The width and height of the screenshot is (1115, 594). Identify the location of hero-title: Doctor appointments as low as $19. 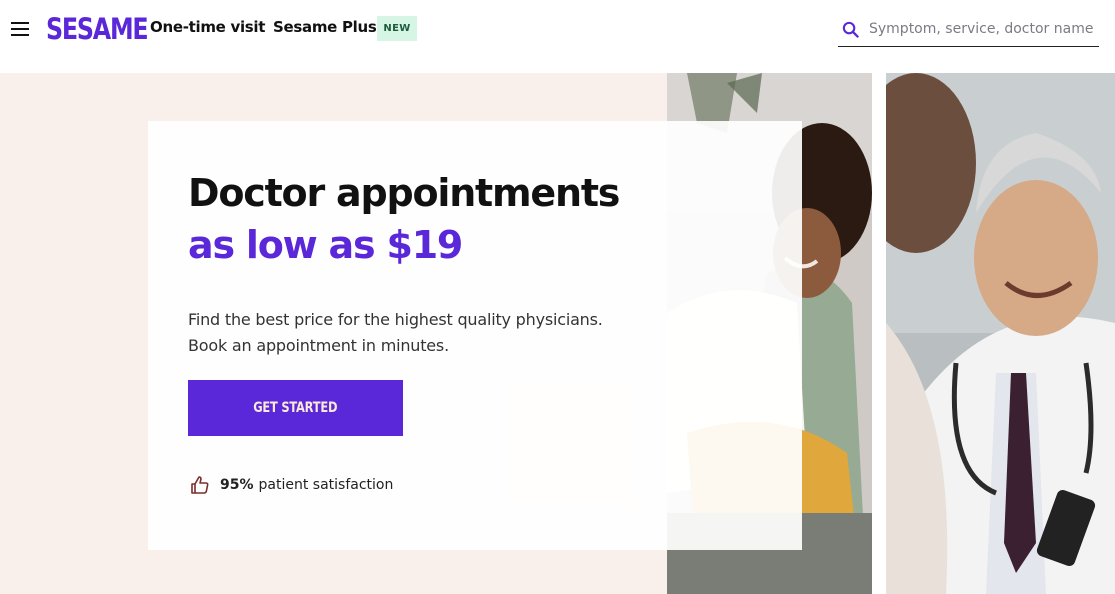
(404, 219).